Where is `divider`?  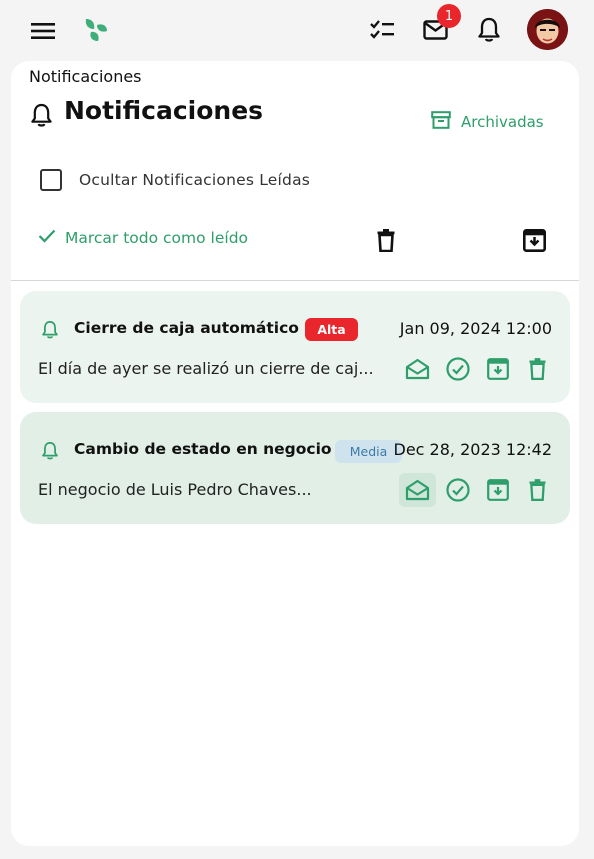
divider is located at coordinates (295, 280).